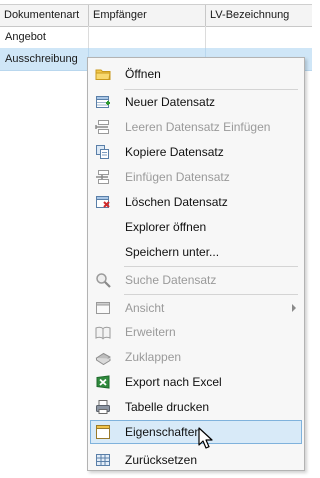  I want to click on view-icon, so click(103, 308).